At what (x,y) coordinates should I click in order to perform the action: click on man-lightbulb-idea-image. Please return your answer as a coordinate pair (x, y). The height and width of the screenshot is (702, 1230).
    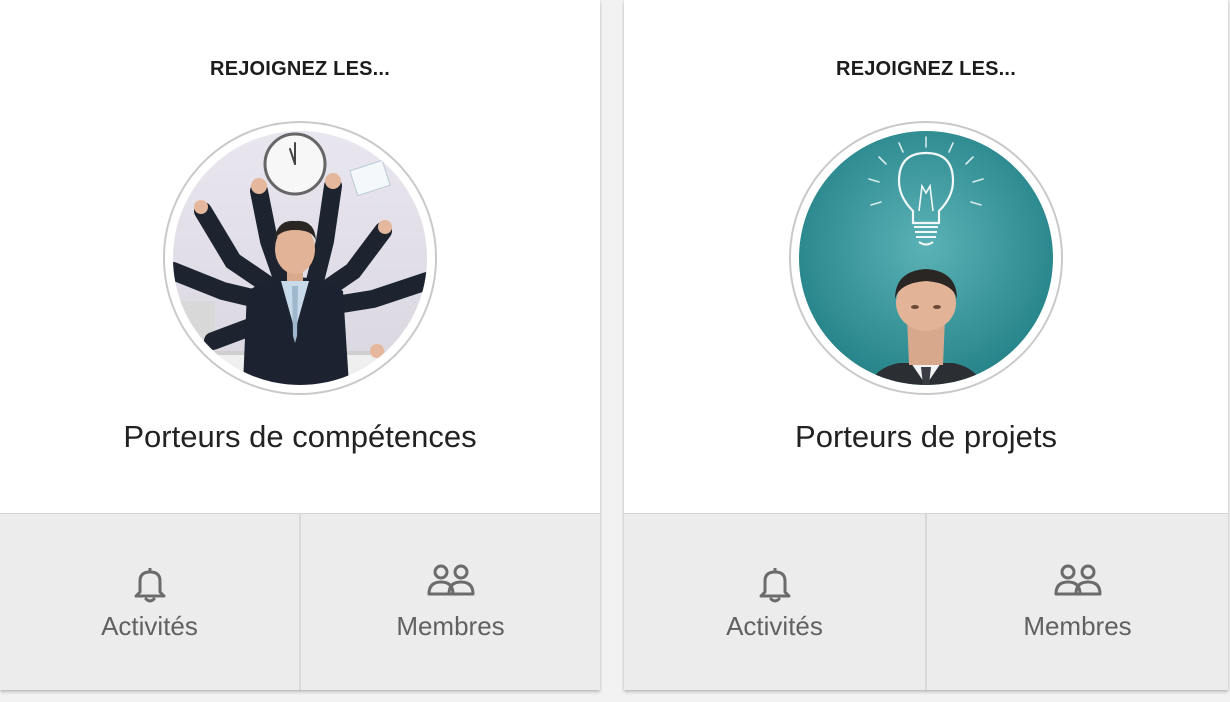
    Looking at the image, I should click on (926, 258).